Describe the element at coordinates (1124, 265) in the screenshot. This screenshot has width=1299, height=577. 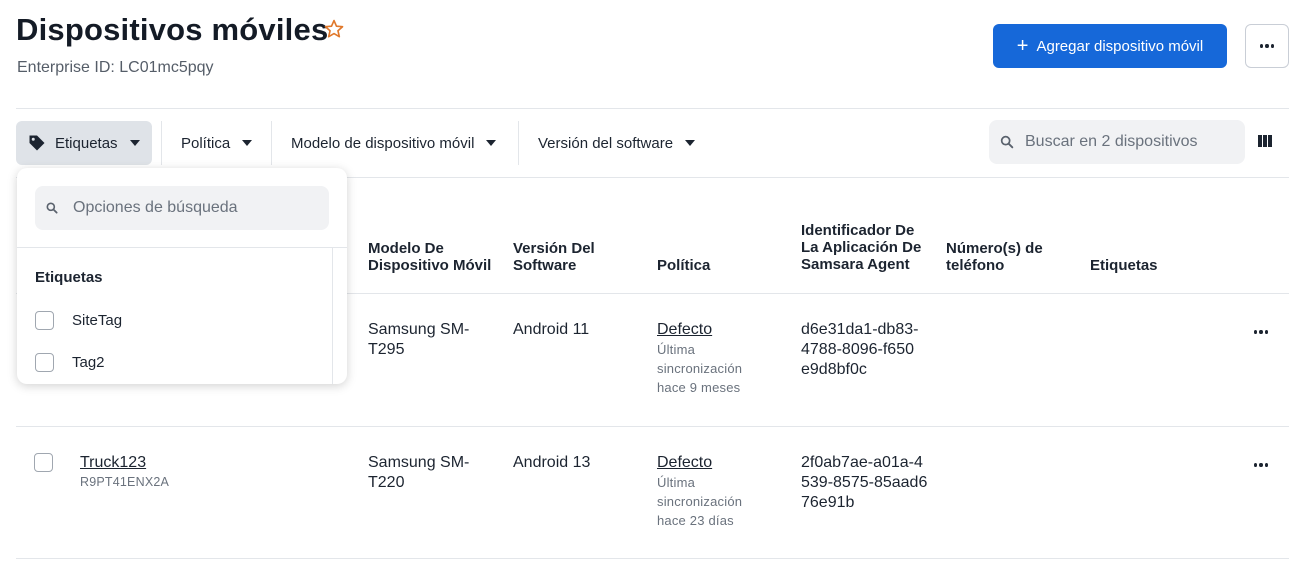
I see `column-header-tags: Etiquetas` at that location.